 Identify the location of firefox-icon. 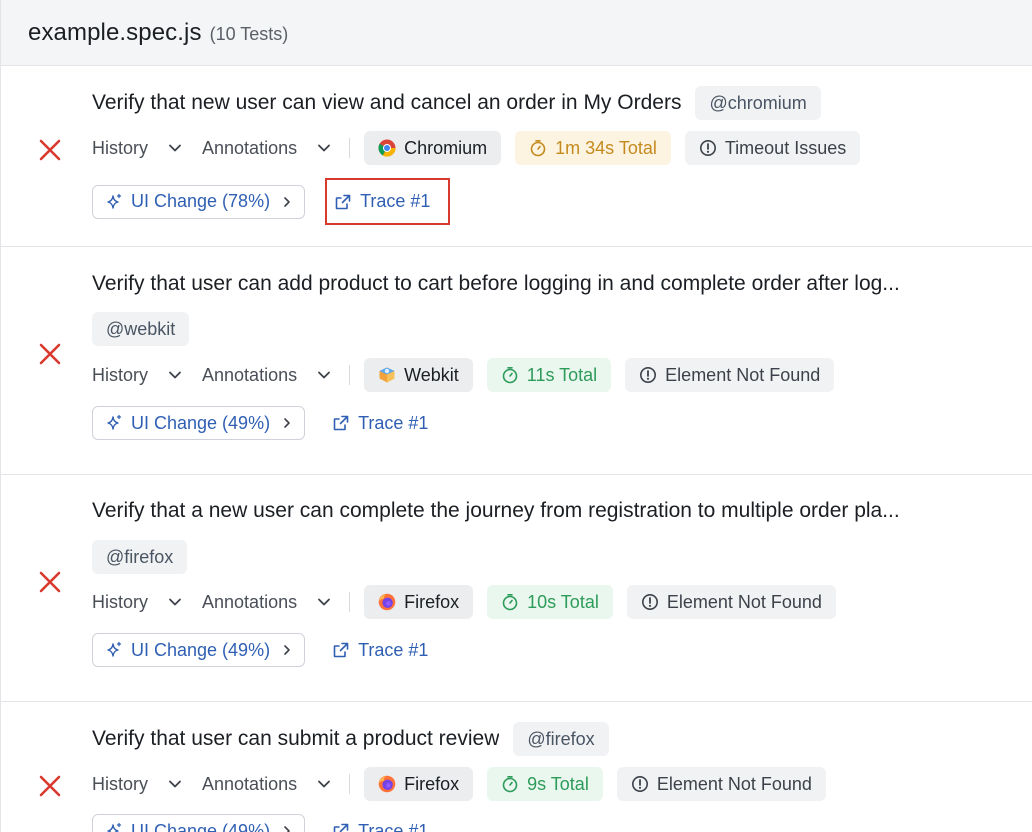
(387, 784).